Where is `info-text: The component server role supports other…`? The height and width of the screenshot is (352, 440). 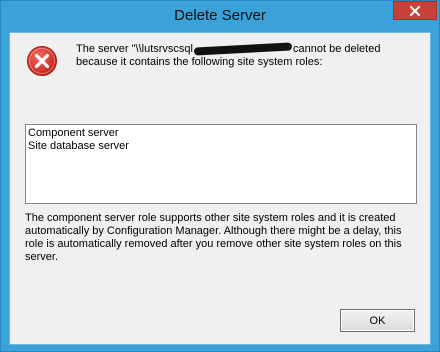
info-text: The component server role supports other… is located at coordinates (213, 237).